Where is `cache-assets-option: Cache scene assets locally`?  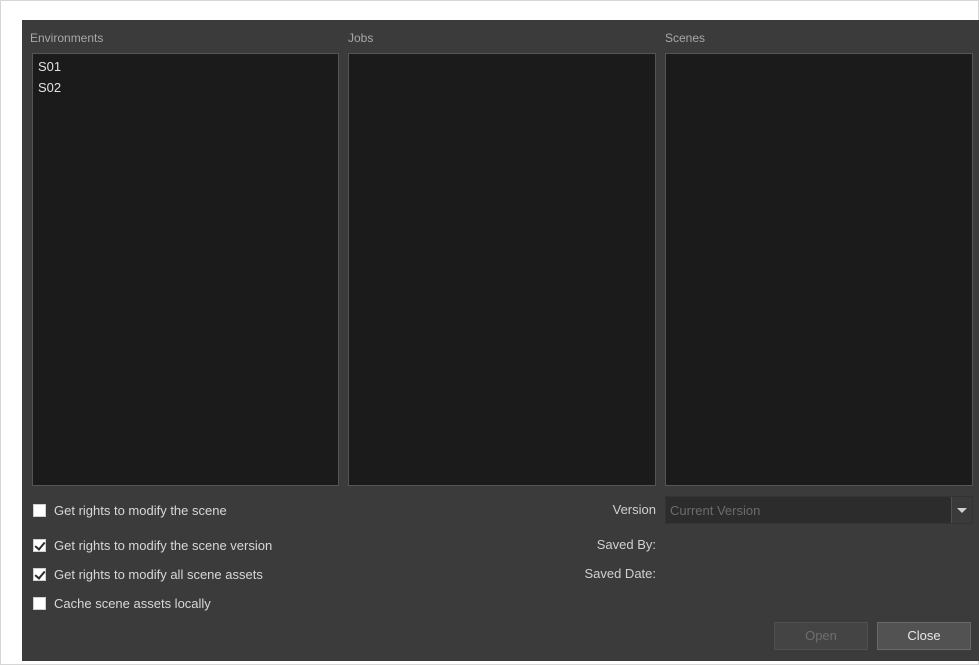 cache-assets-option: Cache scene assets locally is located at coordinates (122, 603).